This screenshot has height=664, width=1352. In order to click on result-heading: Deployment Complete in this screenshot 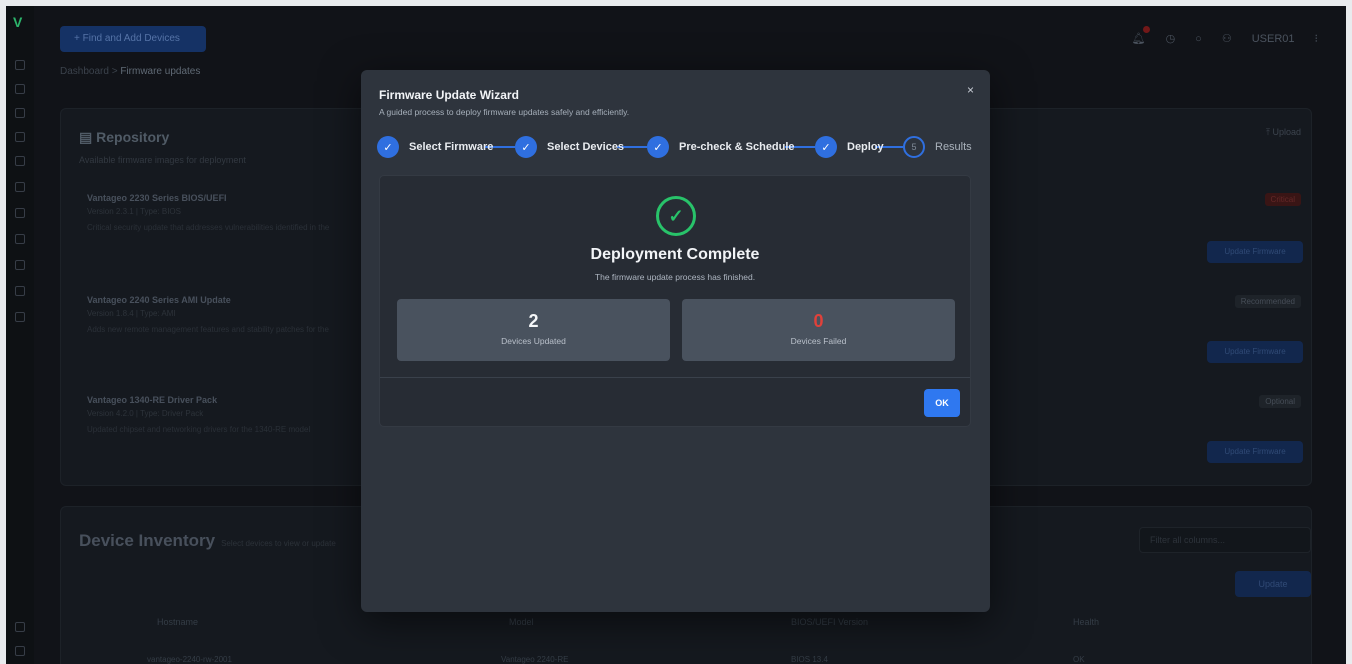, I will do `click(675, 254)`.